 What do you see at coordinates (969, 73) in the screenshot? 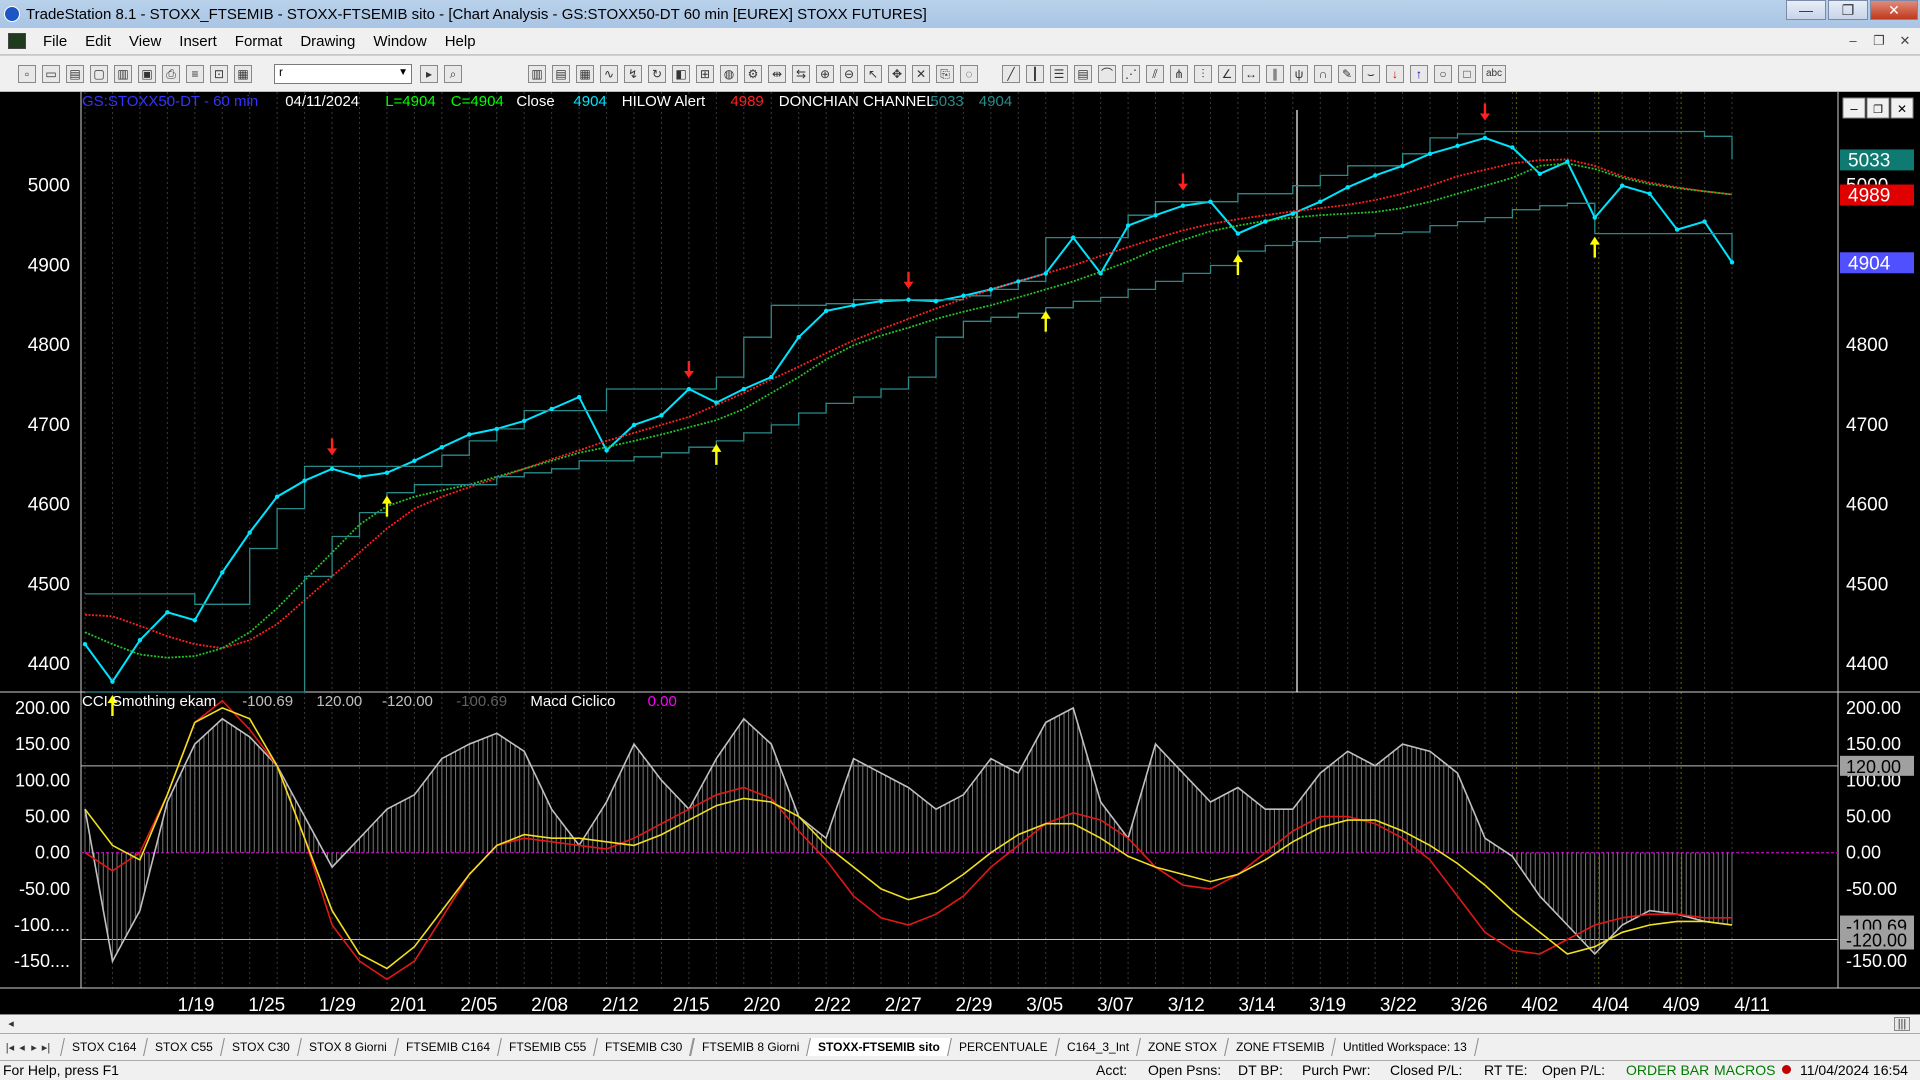
I see `disabled-icon: ◌` at bounding box center [969, 73].